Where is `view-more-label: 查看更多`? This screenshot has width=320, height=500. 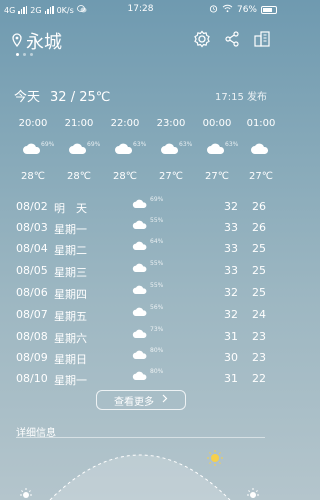 view-more-label: 查看更多 is located at coordinates (134, 402).